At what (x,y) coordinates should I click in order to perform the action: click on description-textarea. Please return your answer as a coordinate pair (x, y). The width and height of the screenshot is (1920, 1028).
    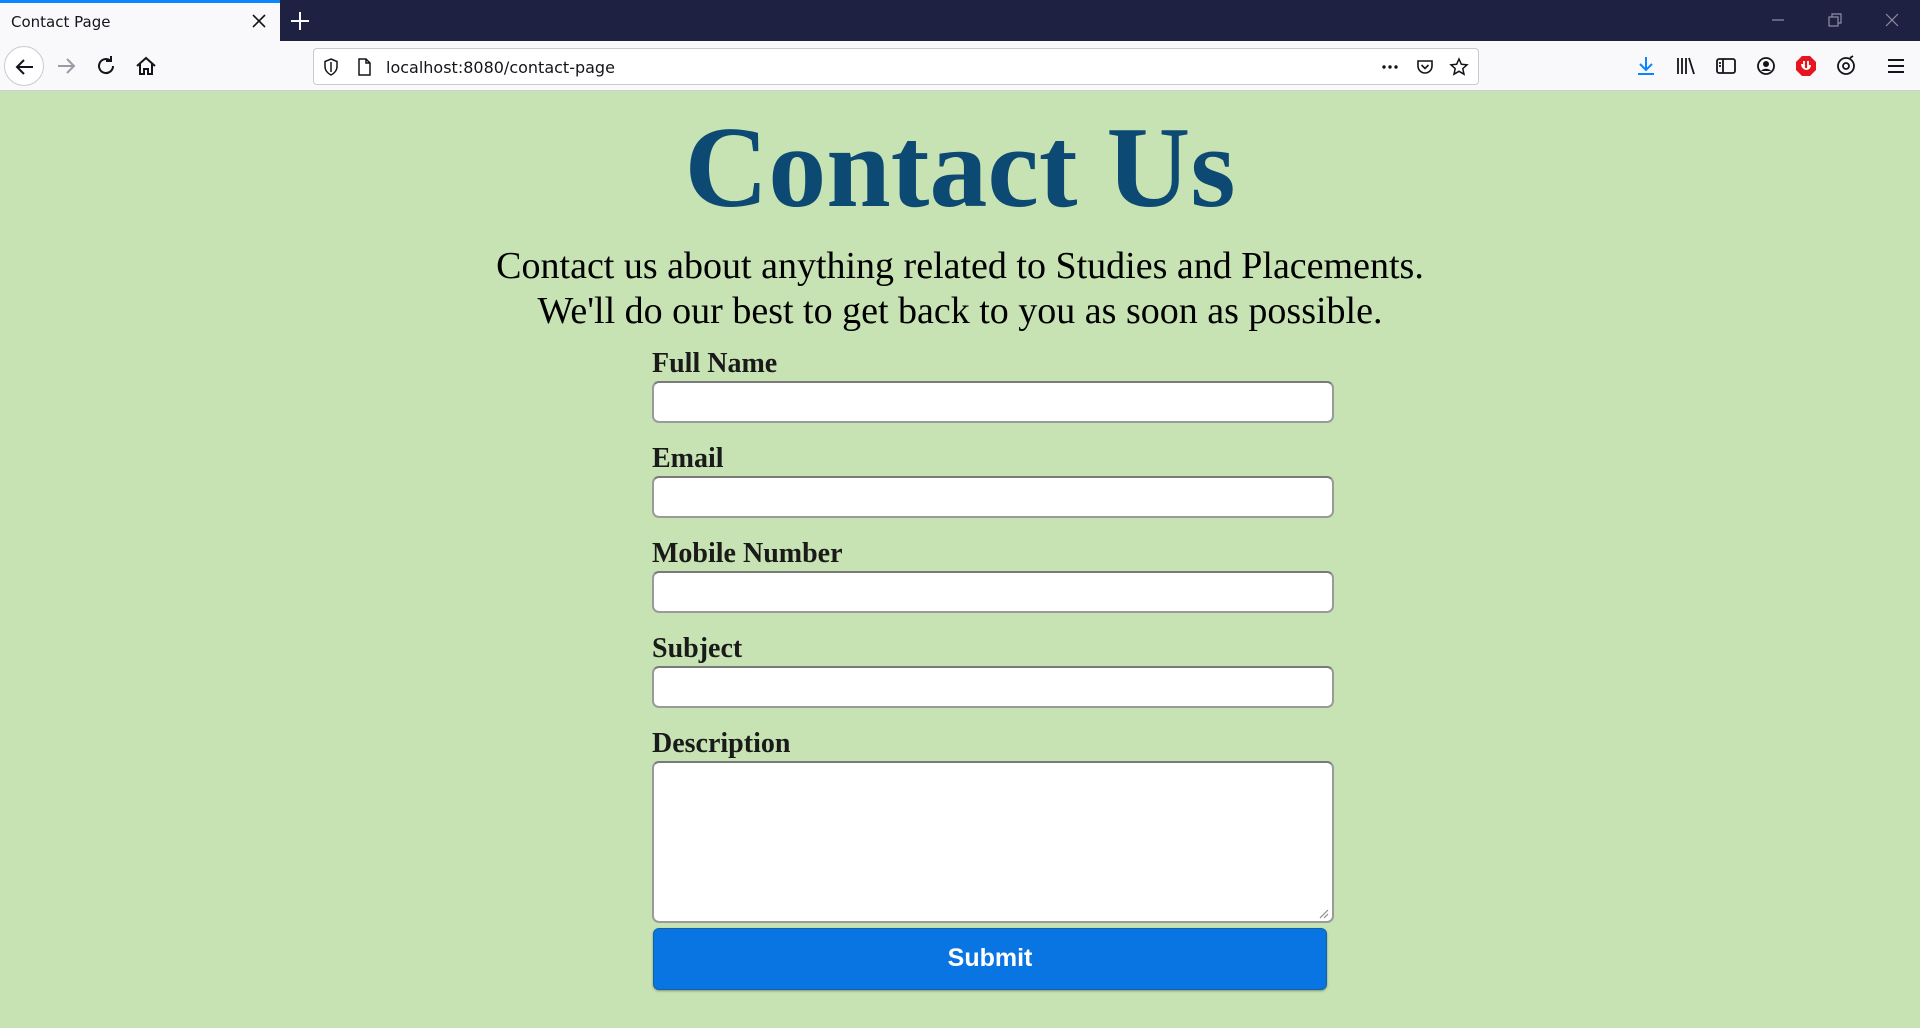
    Looking at the image, I should click on (993, 842).